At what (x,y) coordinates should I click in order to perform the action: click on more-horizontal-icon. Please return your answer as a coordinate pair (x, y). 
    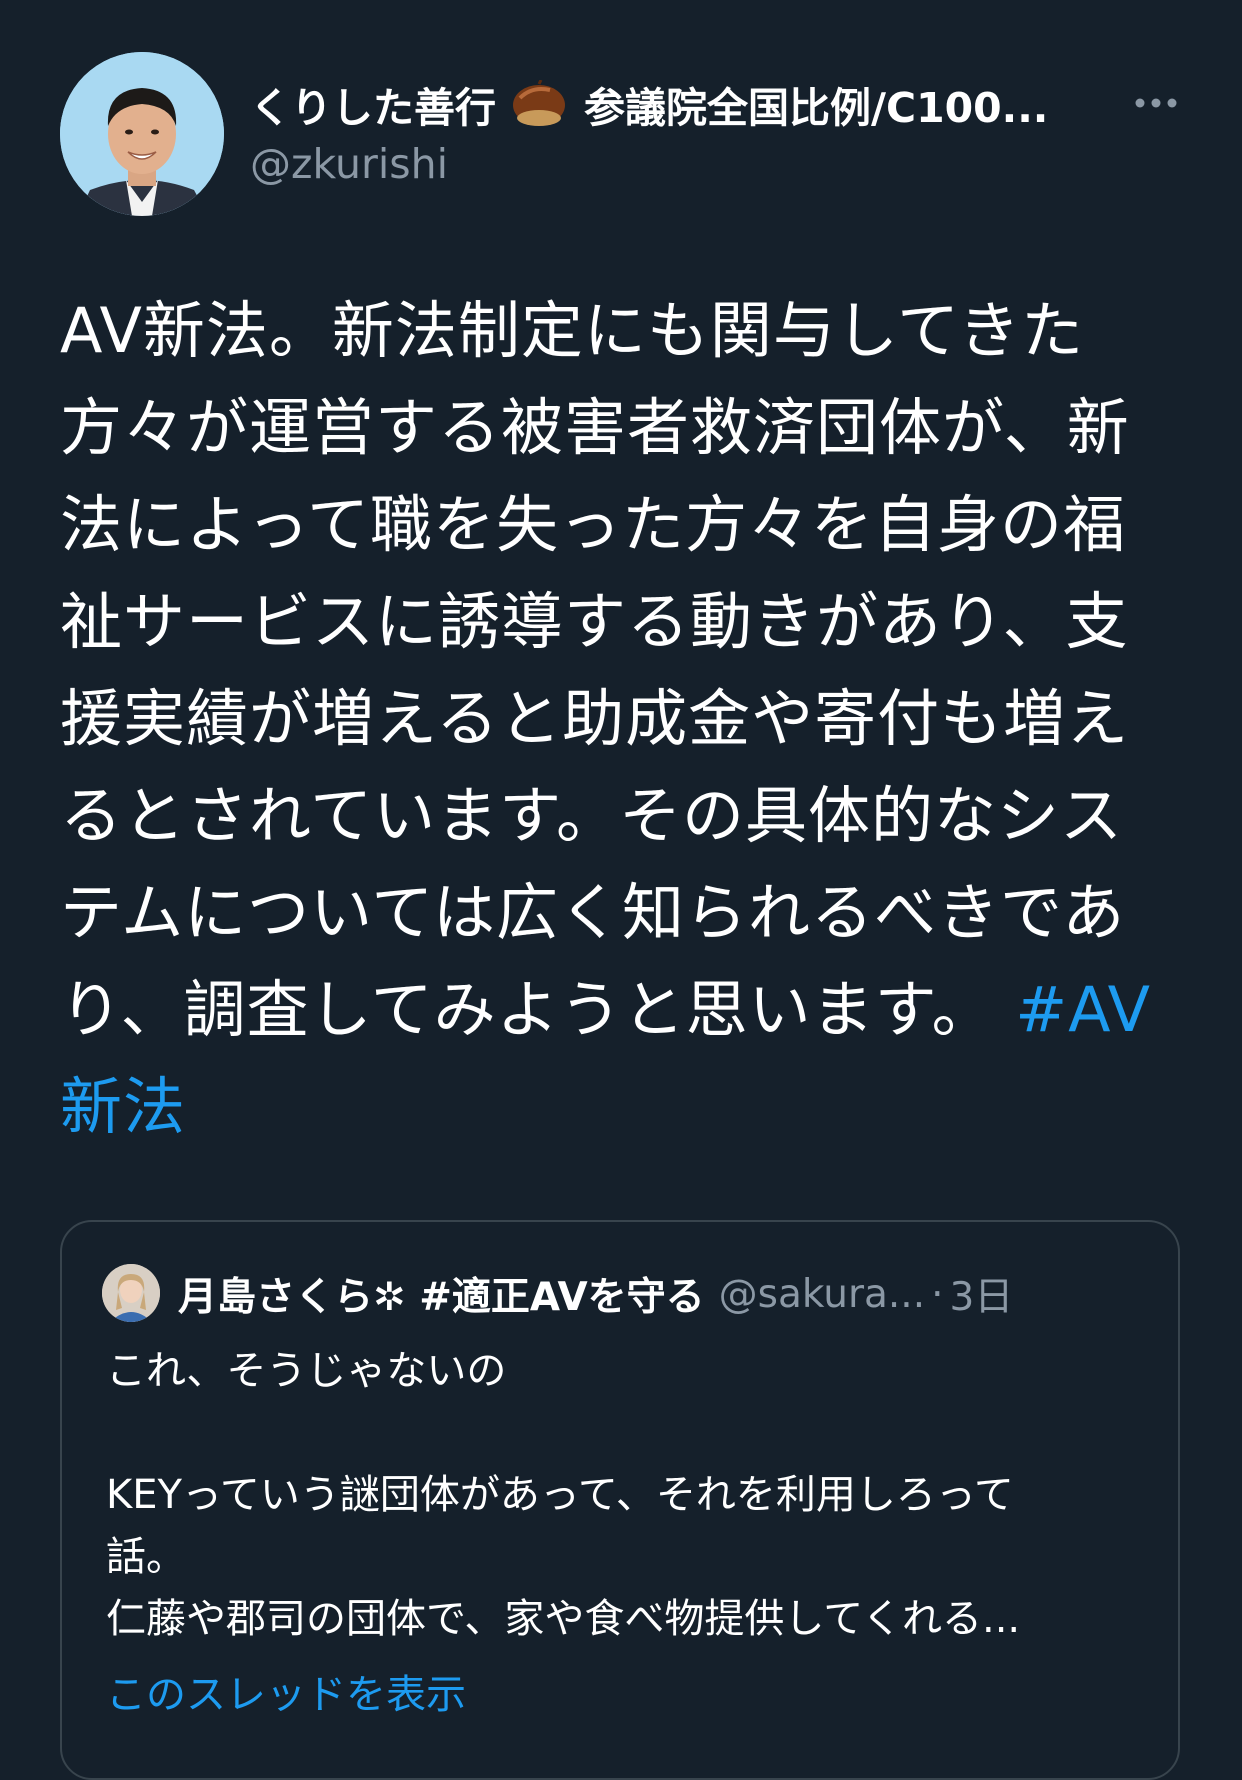
    Looking at the image, I should click on (1156, 103).